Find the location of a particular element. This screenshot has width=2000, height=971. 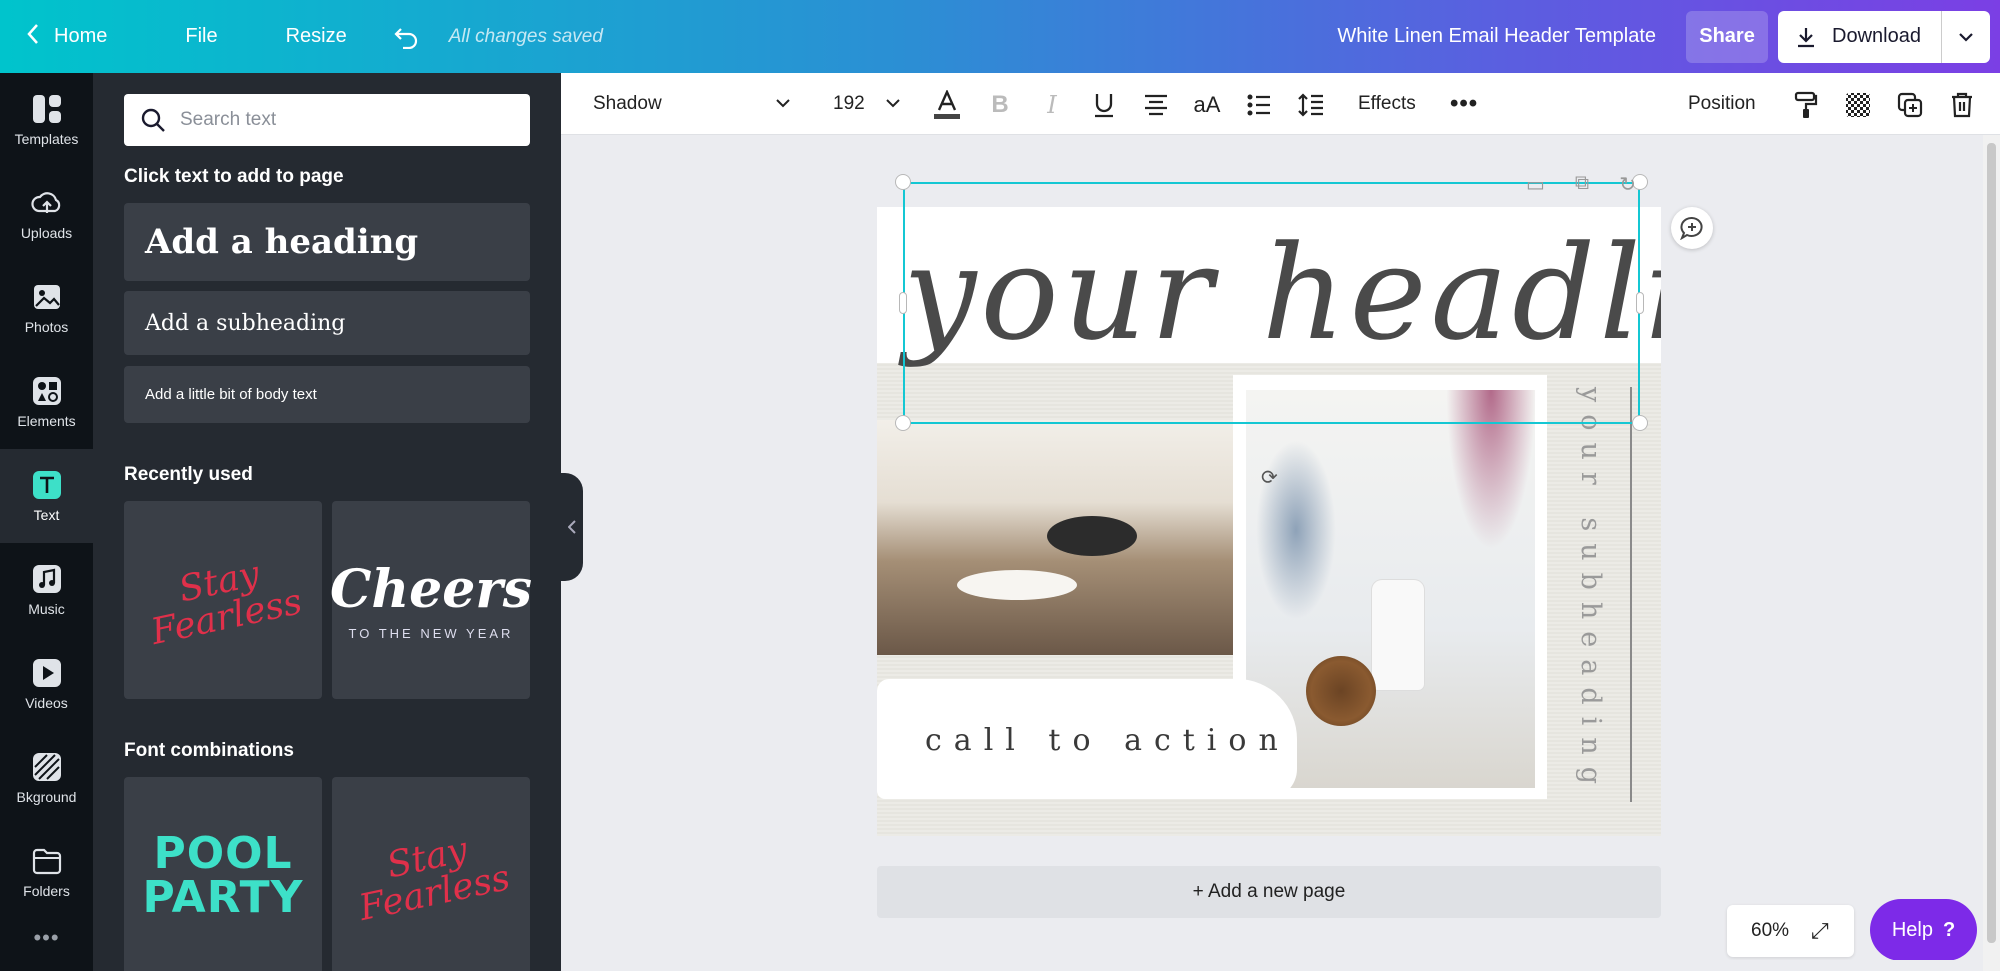

music-icon is located at coordinates (46, 579).